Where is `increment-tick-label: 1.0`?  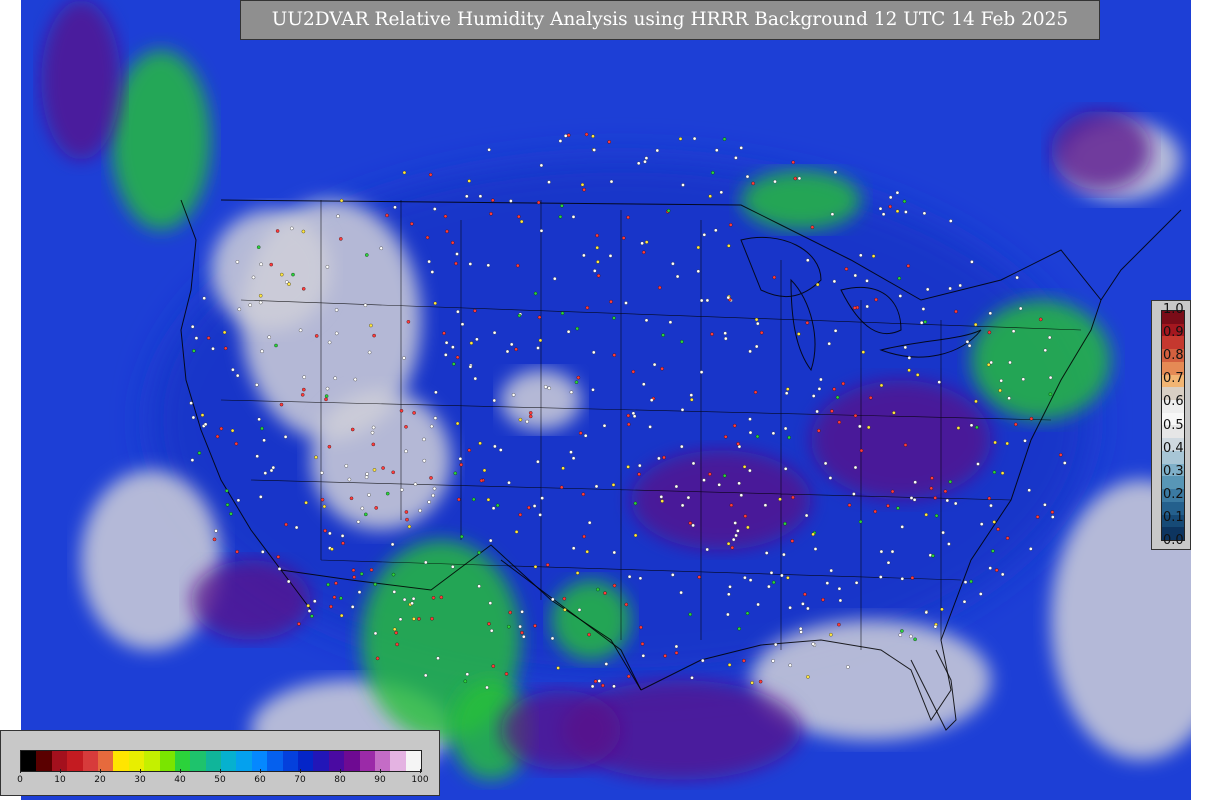 increment-tick-label: 1.0 is located at coordinates (1173, 309).